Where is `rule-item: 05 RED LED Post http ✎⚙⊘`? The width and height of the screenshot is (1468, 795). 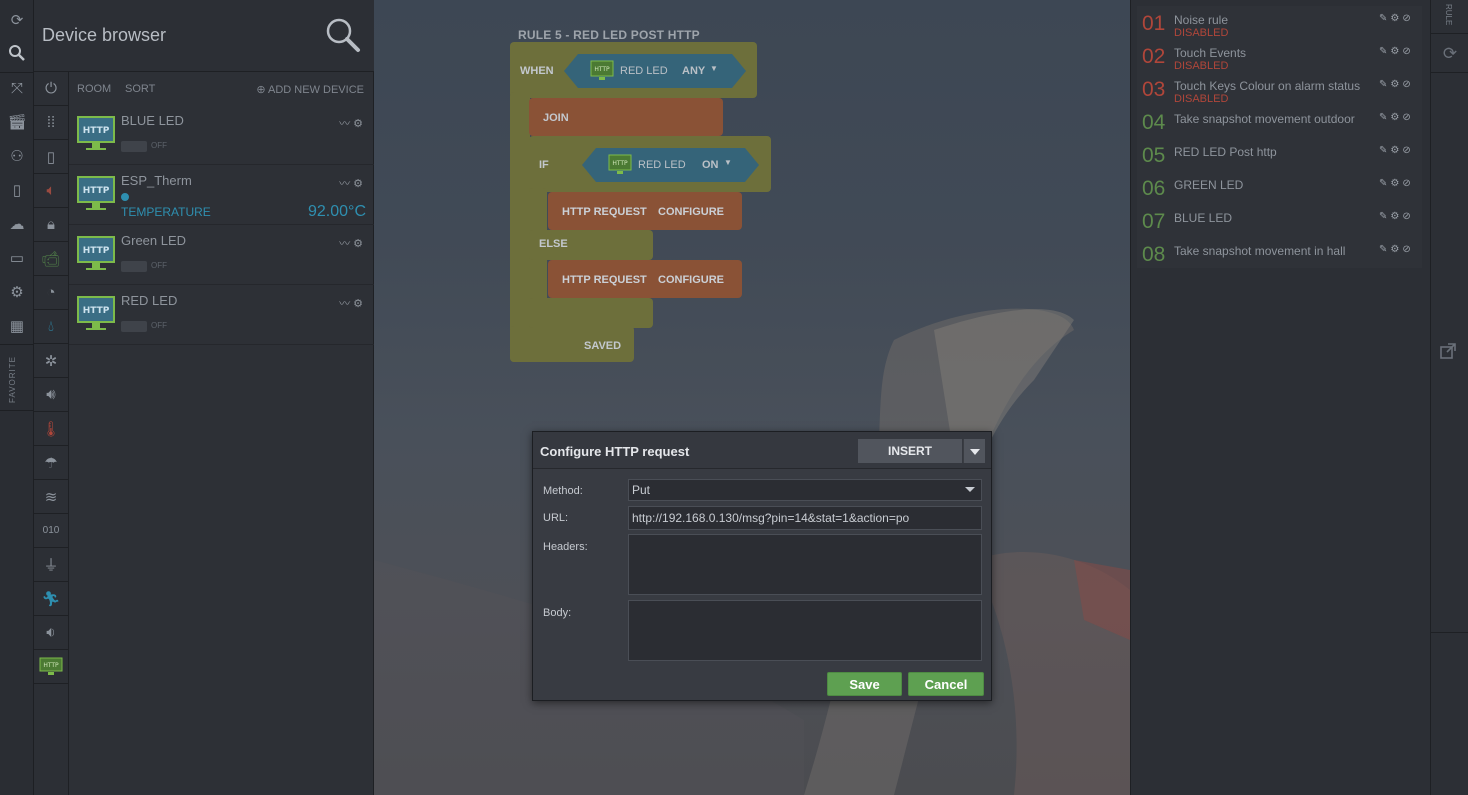
rule-item: 05 RED LED Post http ✎⚙⊘ is located at coordinates (1283, 156).